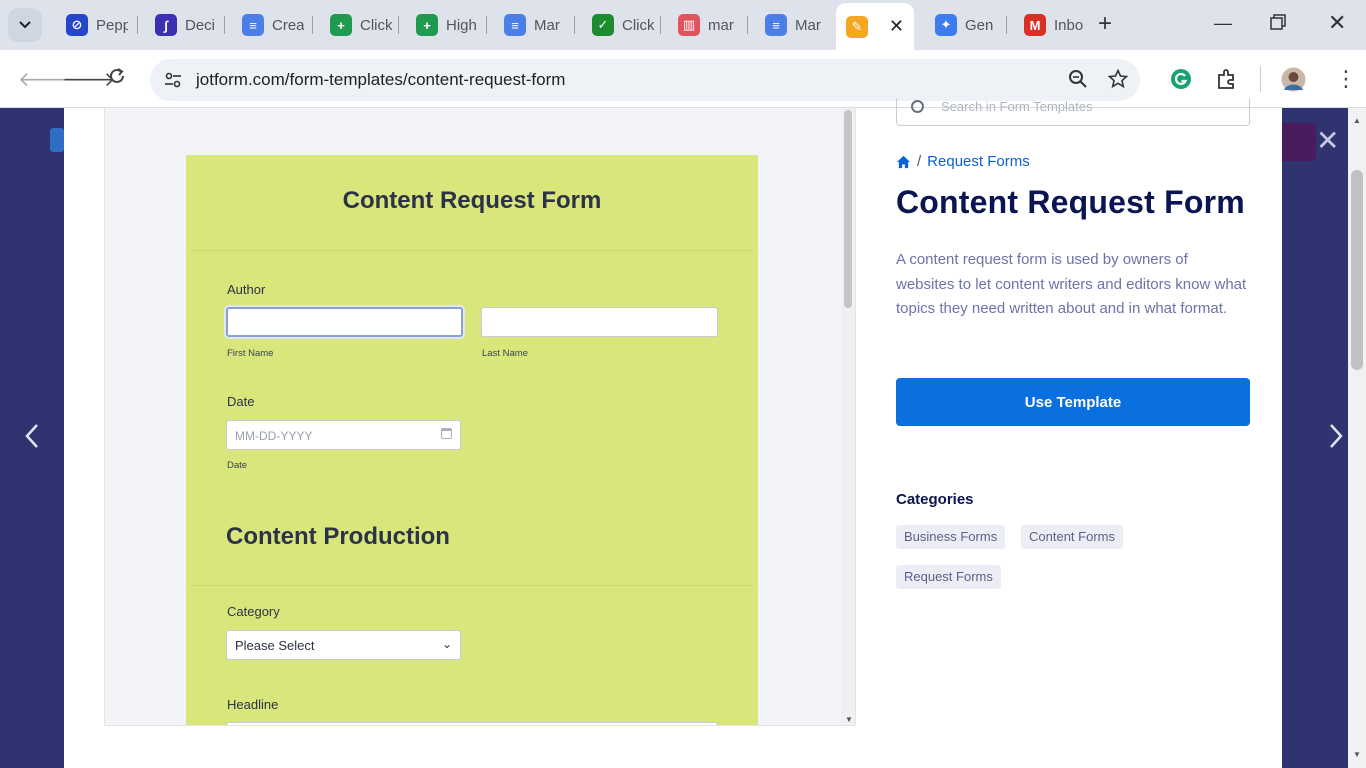  I want to click on date-label: Date, so click(241, 401).